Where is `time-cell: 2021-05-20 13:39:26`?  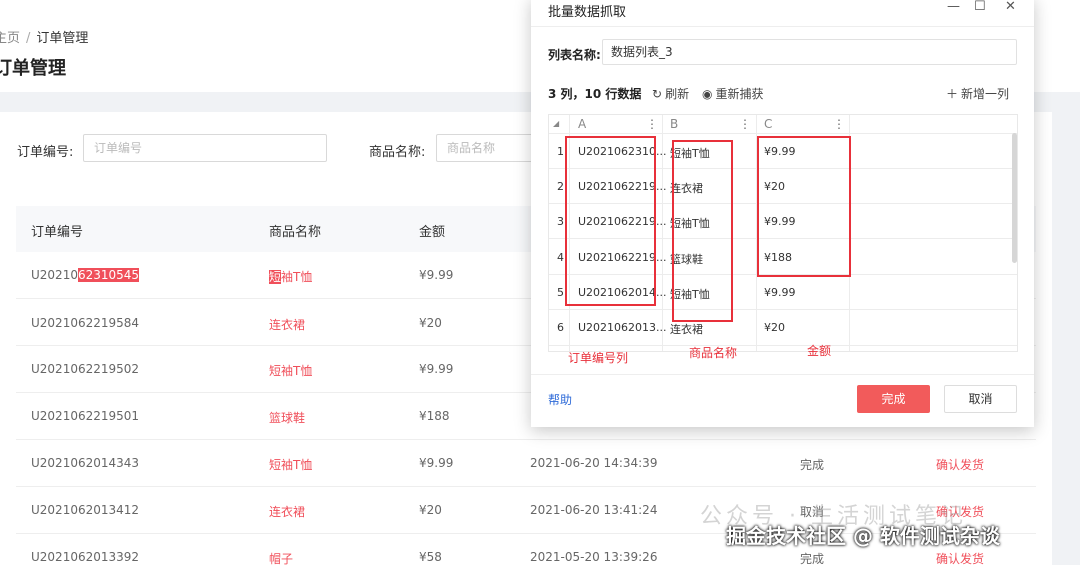
time-cell: 2021-05-20 13:39:26 is located at coordinates (594, 557).